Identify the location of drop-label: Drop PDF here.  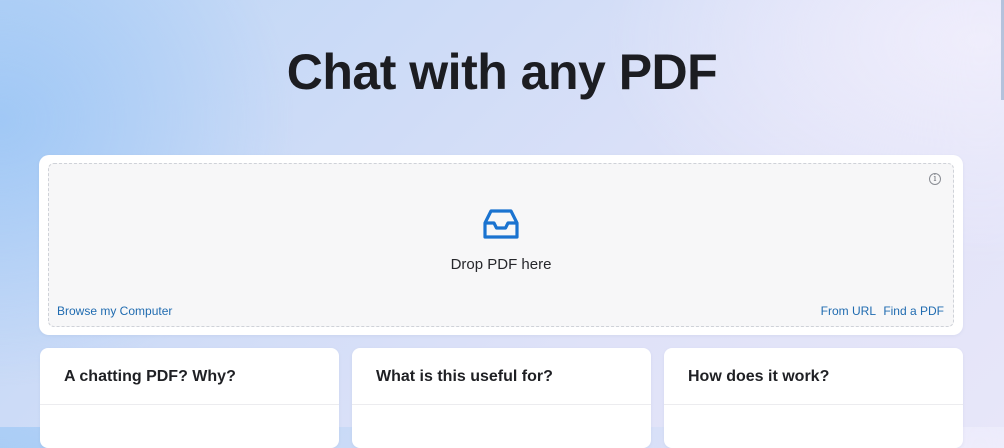
(501, 264).